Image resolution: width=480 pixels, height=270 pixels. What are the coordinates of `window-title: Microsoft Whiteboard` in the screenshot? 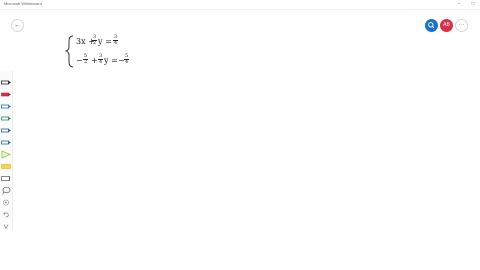 It's located at (23, 3).